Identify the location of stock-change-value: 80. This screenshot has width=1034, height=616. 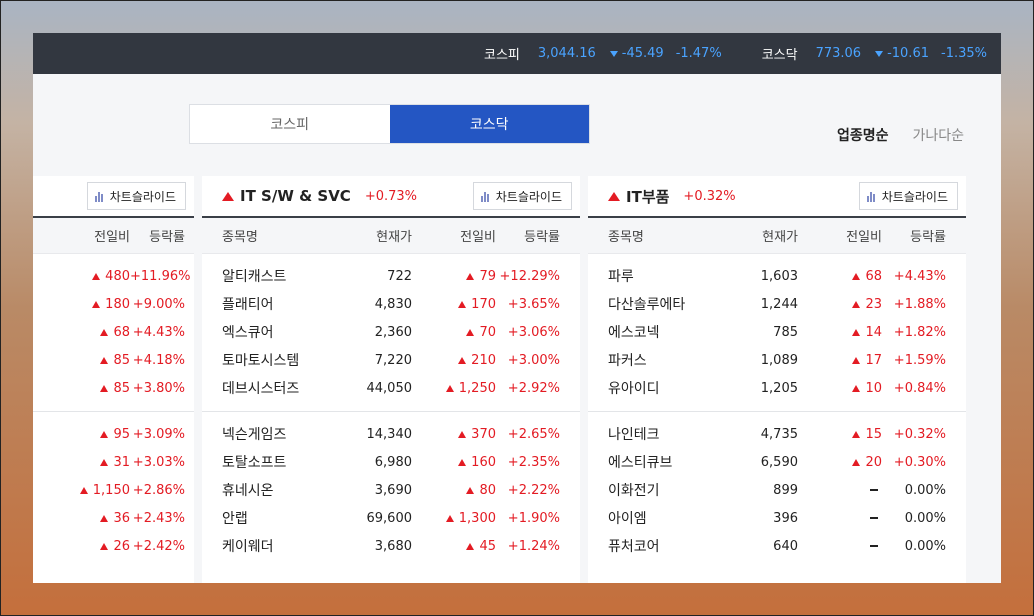
(487, 490).